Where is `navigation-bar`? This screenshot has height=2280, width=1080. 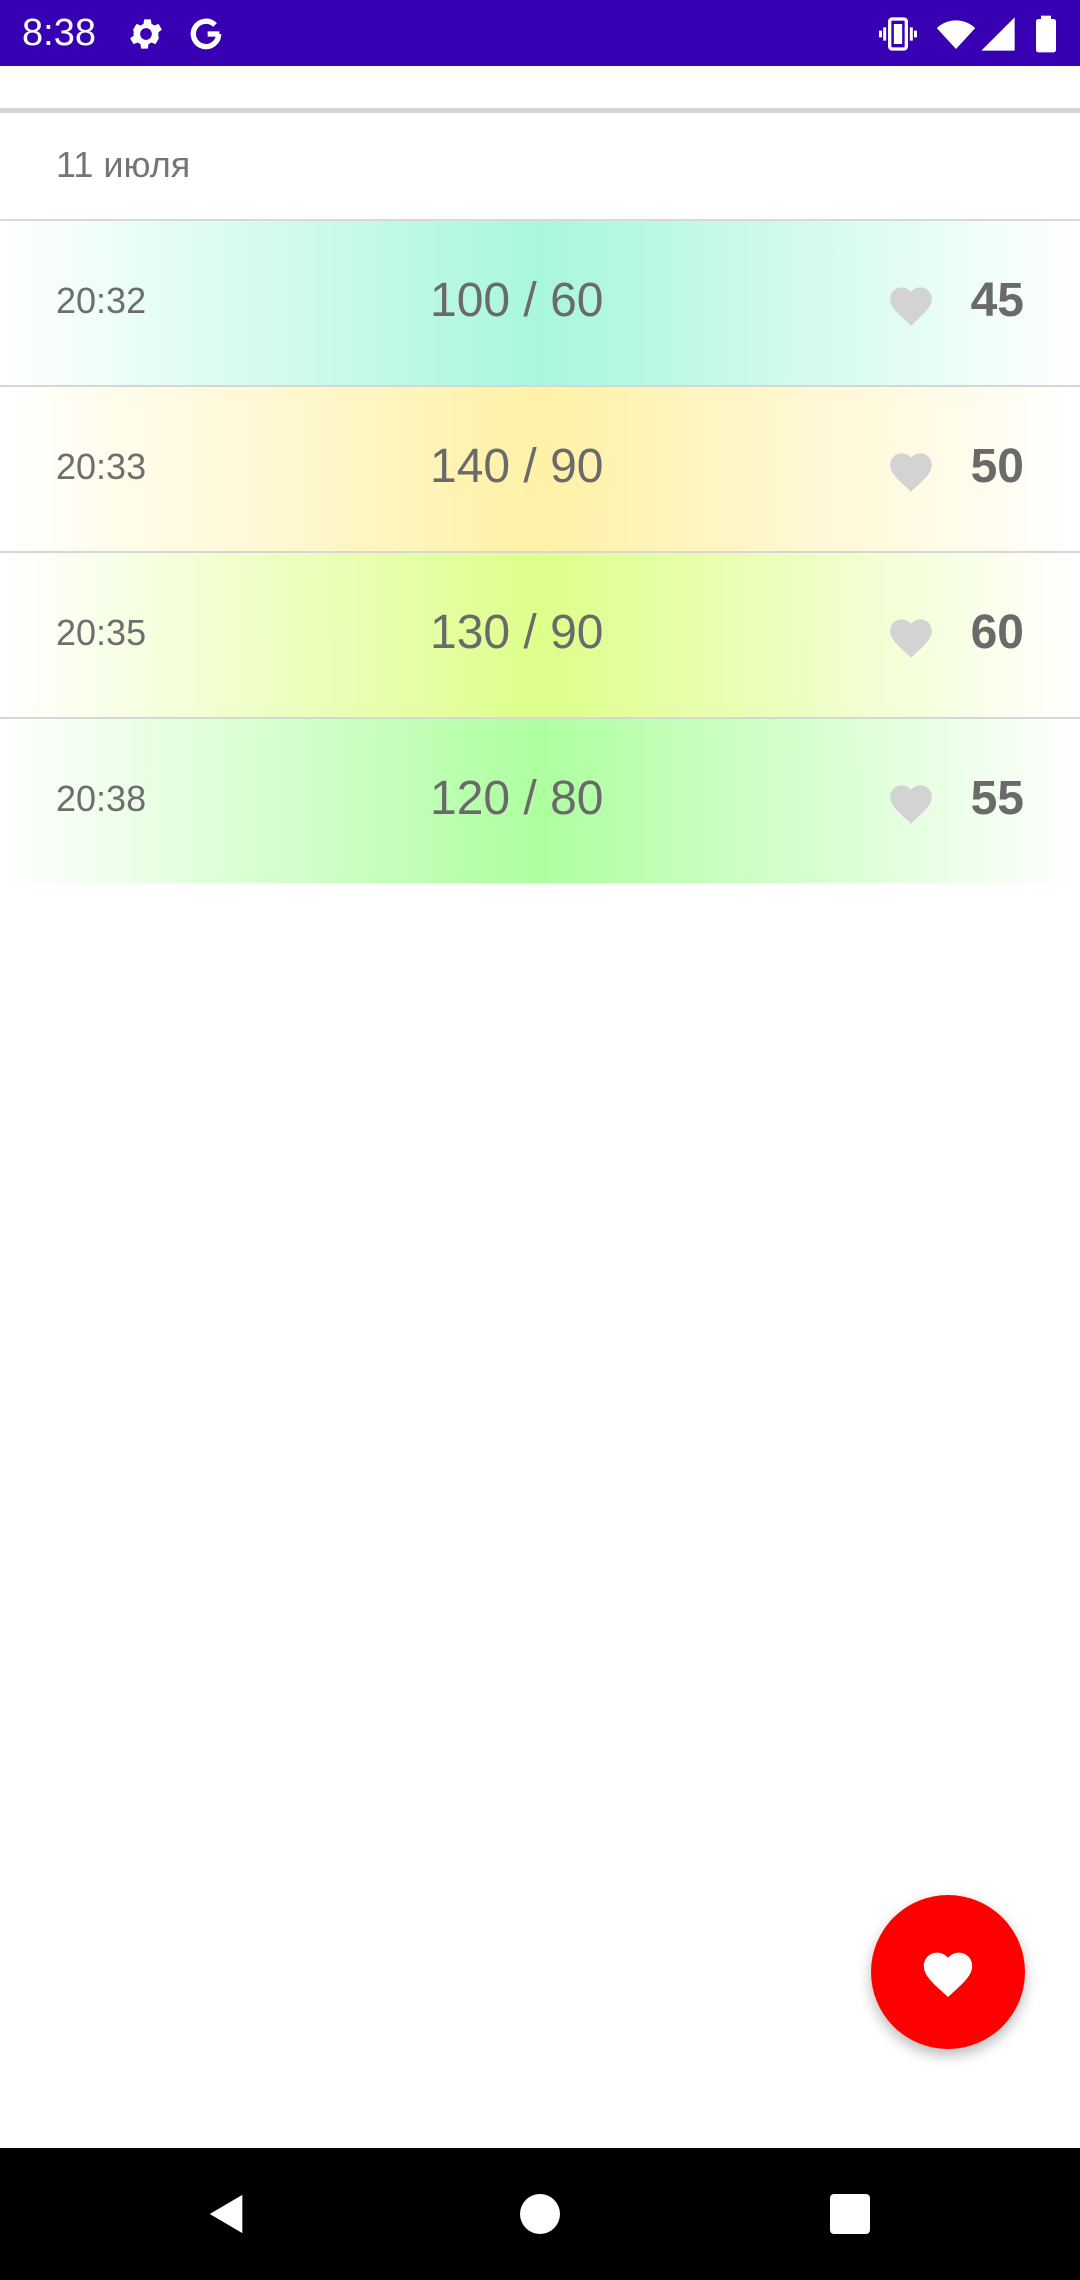 navigation-bar is located at coordinates (540, 2214).